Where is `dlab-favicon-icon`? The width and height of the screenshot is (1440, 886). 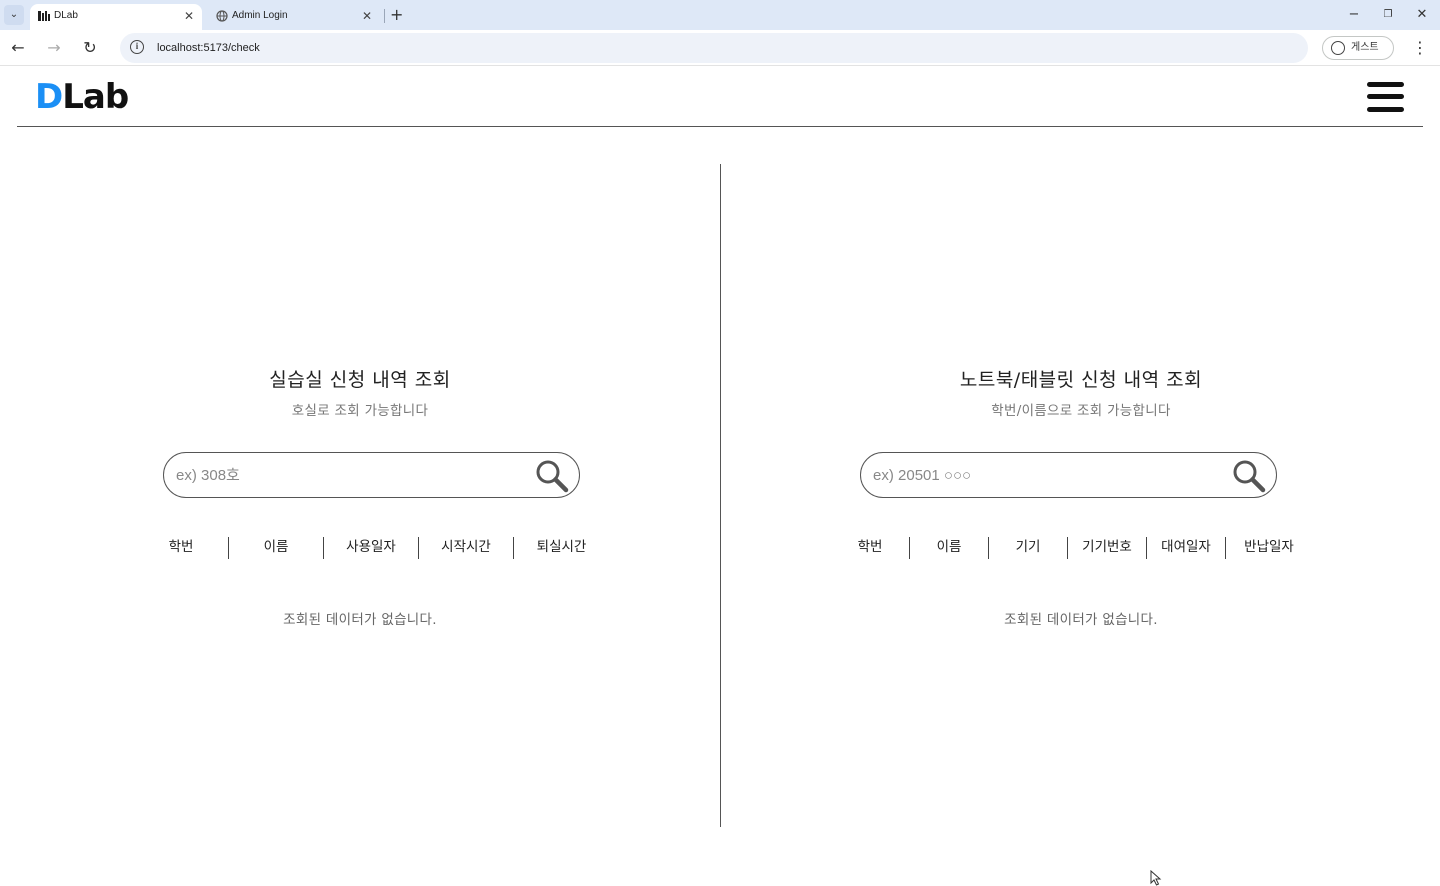
dlab-favicon-icon is located at coordinates (44, 16).